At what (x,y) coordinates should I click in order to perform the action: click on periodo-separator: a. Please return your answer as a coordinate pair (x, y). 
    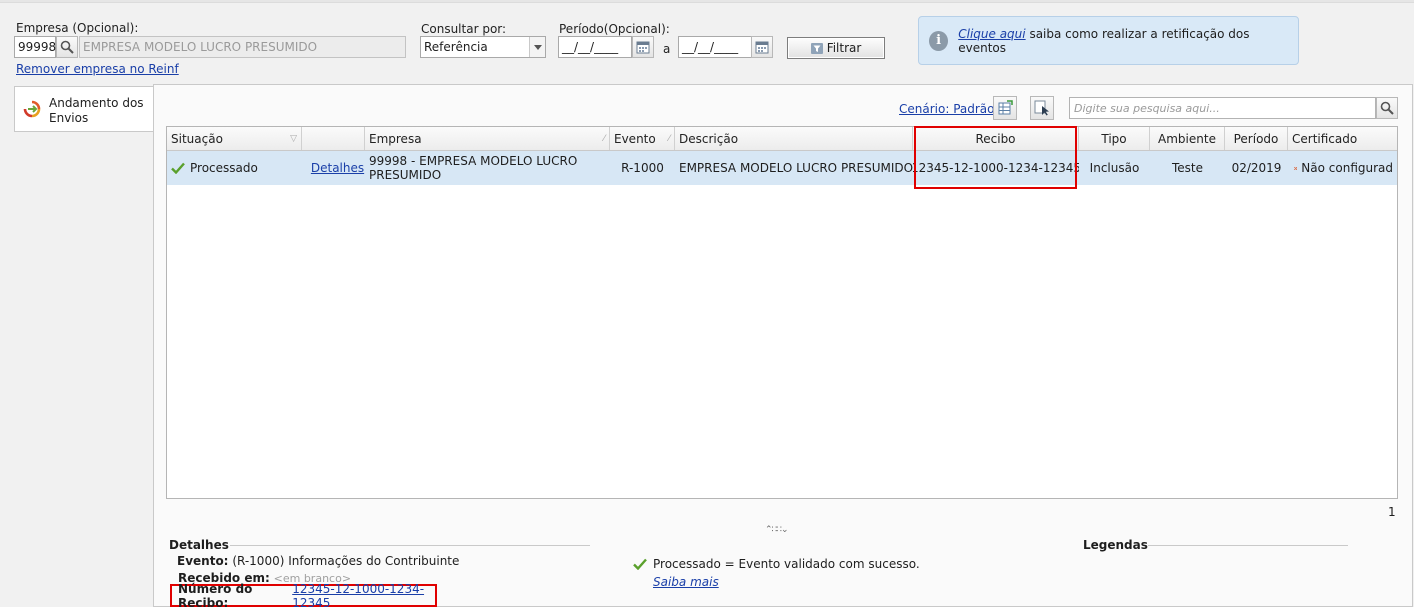
    Looking at the image, I should click on (667, 49).